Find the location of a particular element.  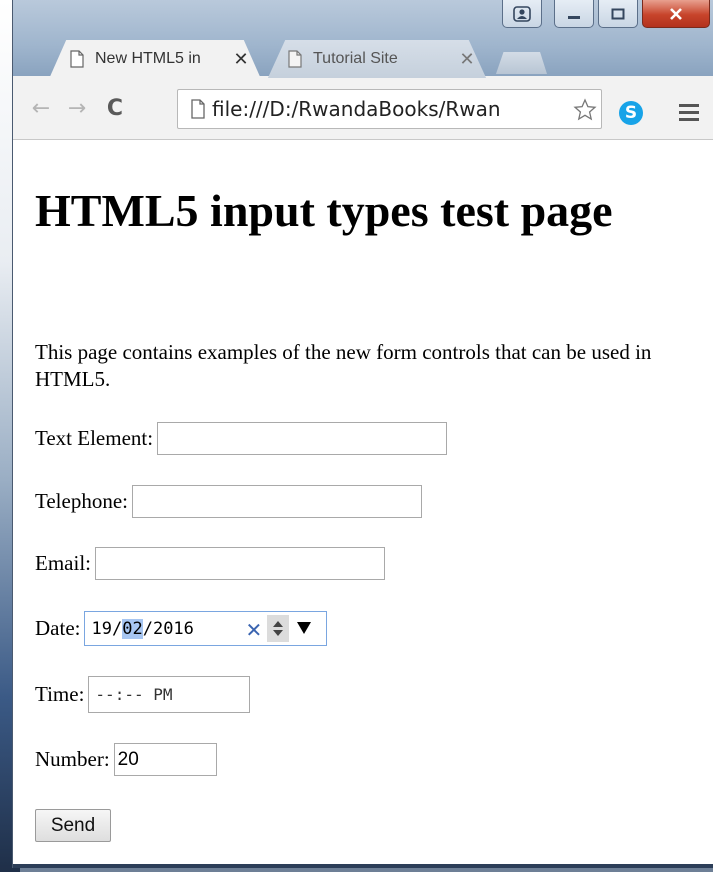

date-input: 19/02/2016 ✕ is located at coordinates (206, 628).